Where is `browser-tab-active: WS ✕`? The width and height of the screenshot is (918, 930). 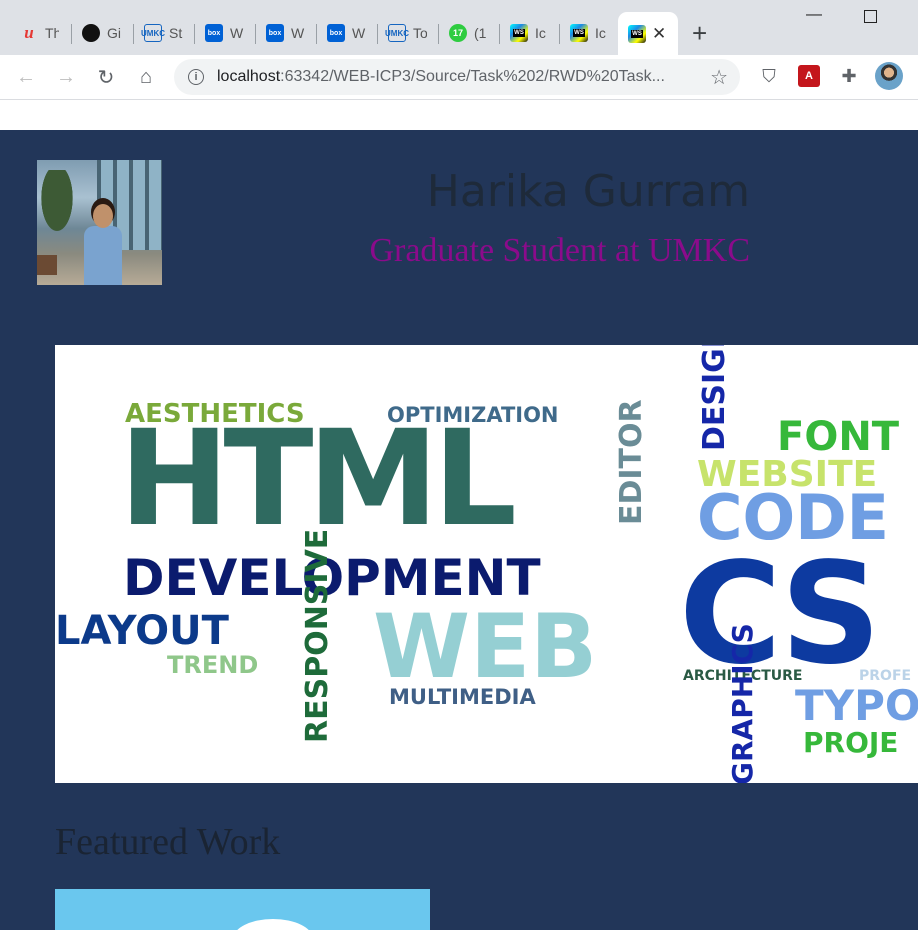
browser-tab-active: WS ✕ is located at coordinates (648, 33).